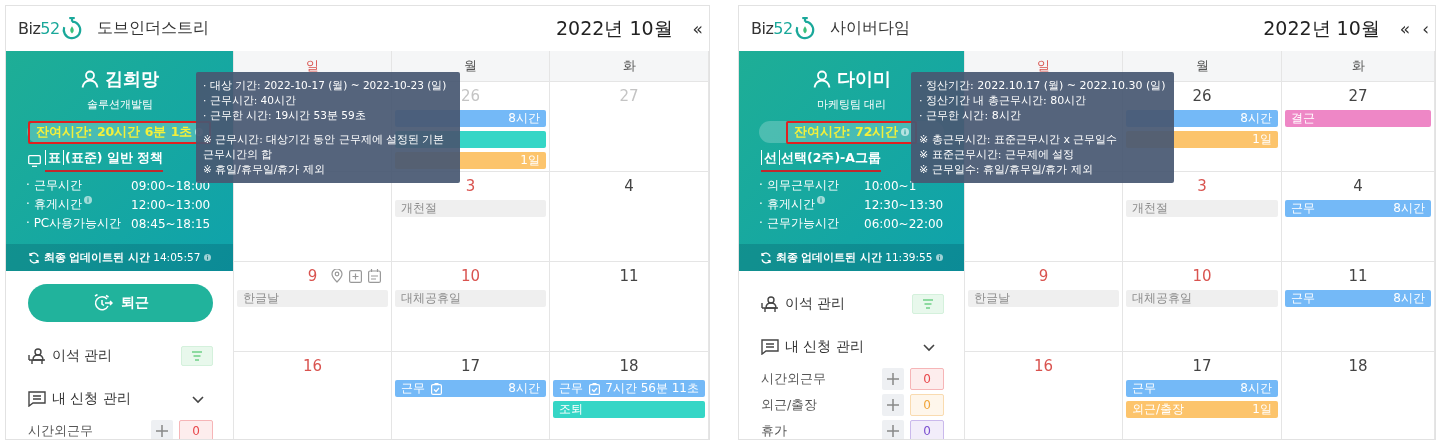 Image resolution: width=1441 pixels, height=447 pixels. What do you see at coordinates (71, 28) in the screenshot?
I see `clock-icon` at bounding box center [71, 28].